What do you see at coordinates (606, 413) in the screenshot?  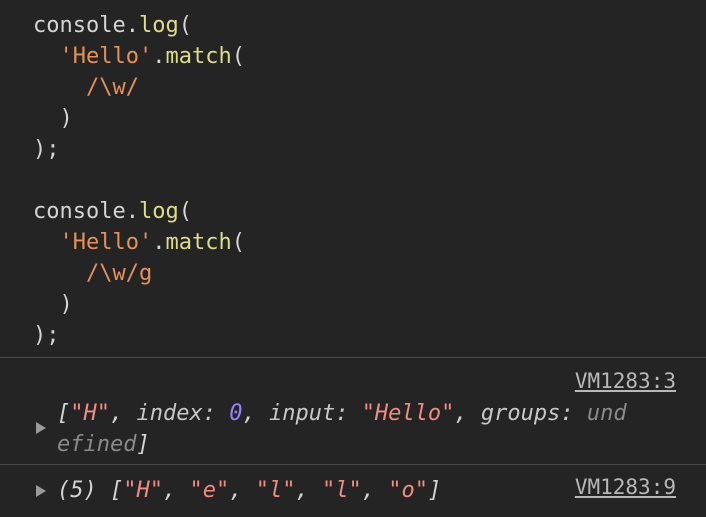 I see `log-token: und` at bounding box center [606, 413].